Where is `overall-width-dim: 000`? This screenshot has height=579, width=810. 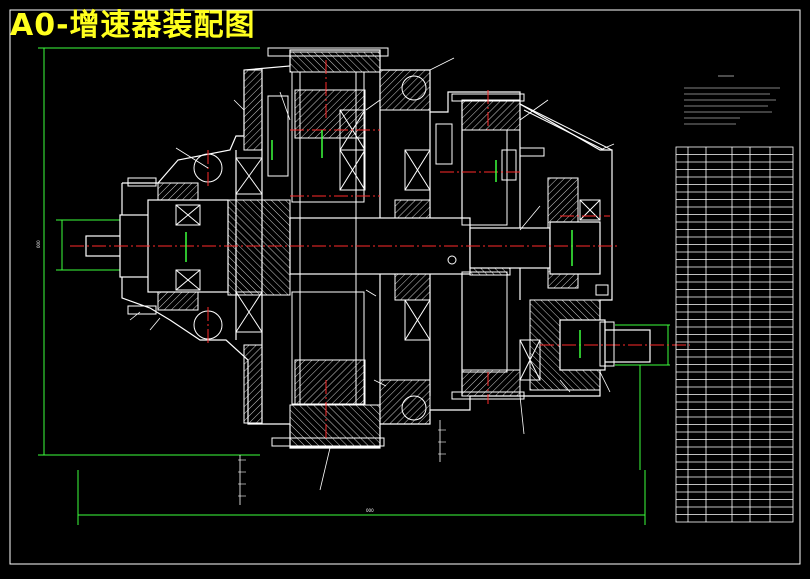
overall-width-dim: 000 is located at coordinates (370, 510).